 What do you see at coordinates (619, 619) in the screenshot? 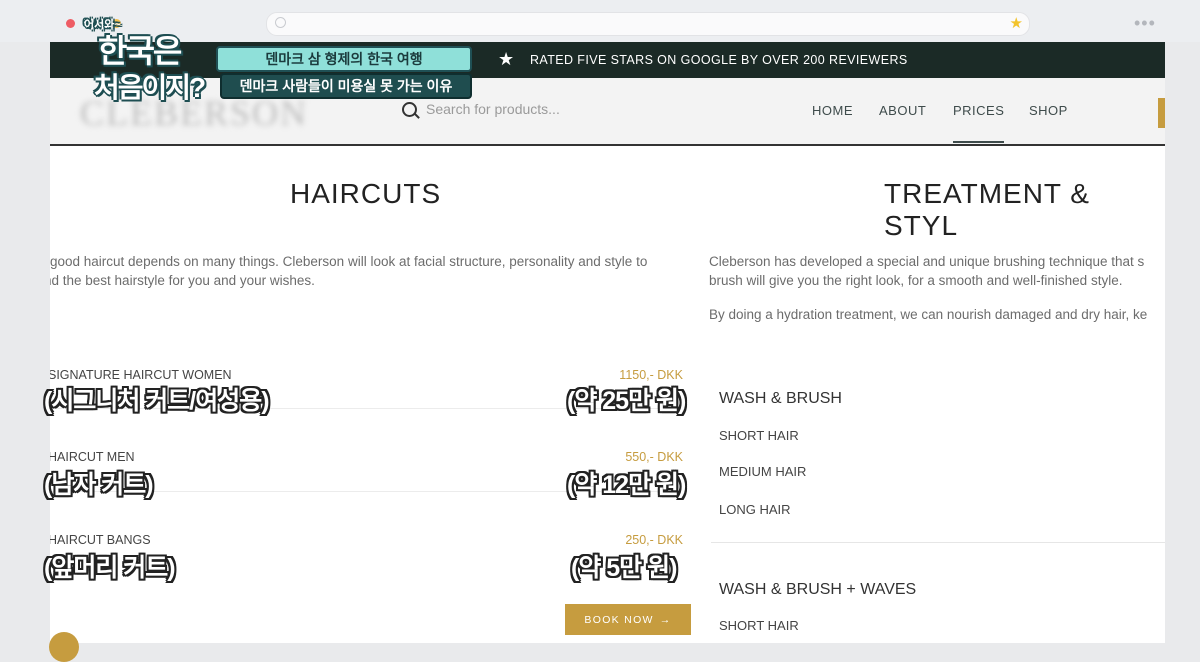
I see `book-now-label: BOOK NOW` at bounding box center [619, 619].